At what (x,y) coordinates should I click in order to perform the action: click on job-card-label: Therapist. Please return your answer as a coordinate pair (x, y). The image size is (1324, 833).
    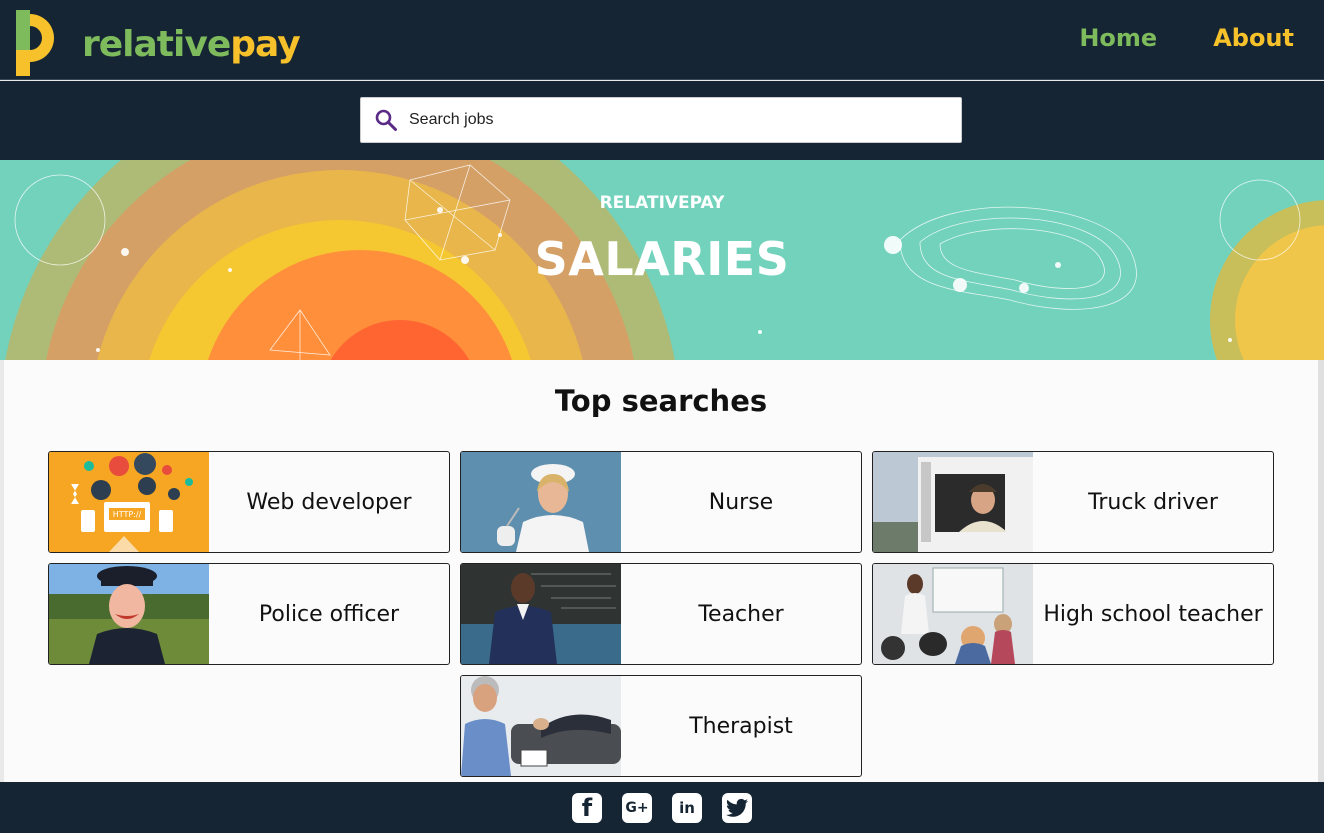
    Looking at the image, I should click on (741, 726).